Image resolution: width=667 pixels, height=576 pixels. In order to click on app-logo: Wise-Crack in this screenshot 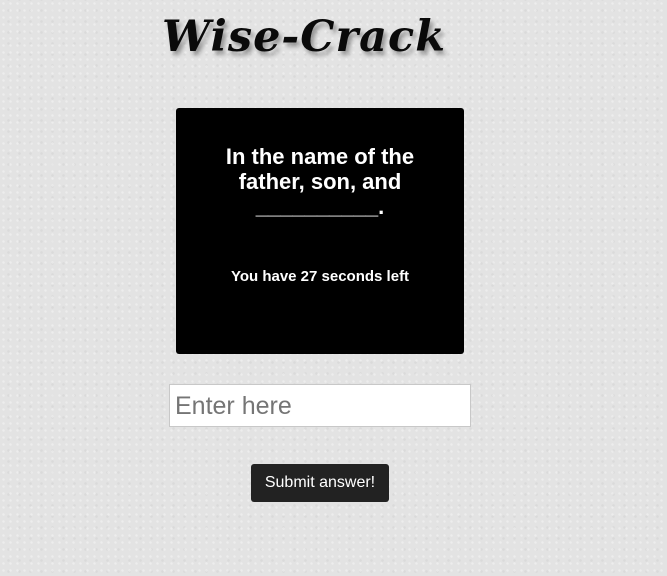, I will do `click(304, 37)`.